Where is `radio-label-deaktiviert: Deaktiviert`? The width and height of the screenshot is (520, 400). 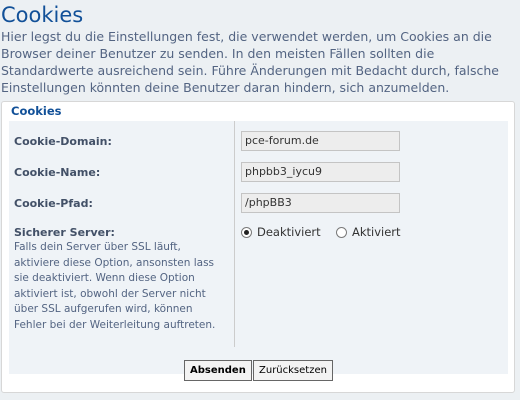
radio-label-deaktiviert: Deaktiviert is located at coordinates (289, 232).